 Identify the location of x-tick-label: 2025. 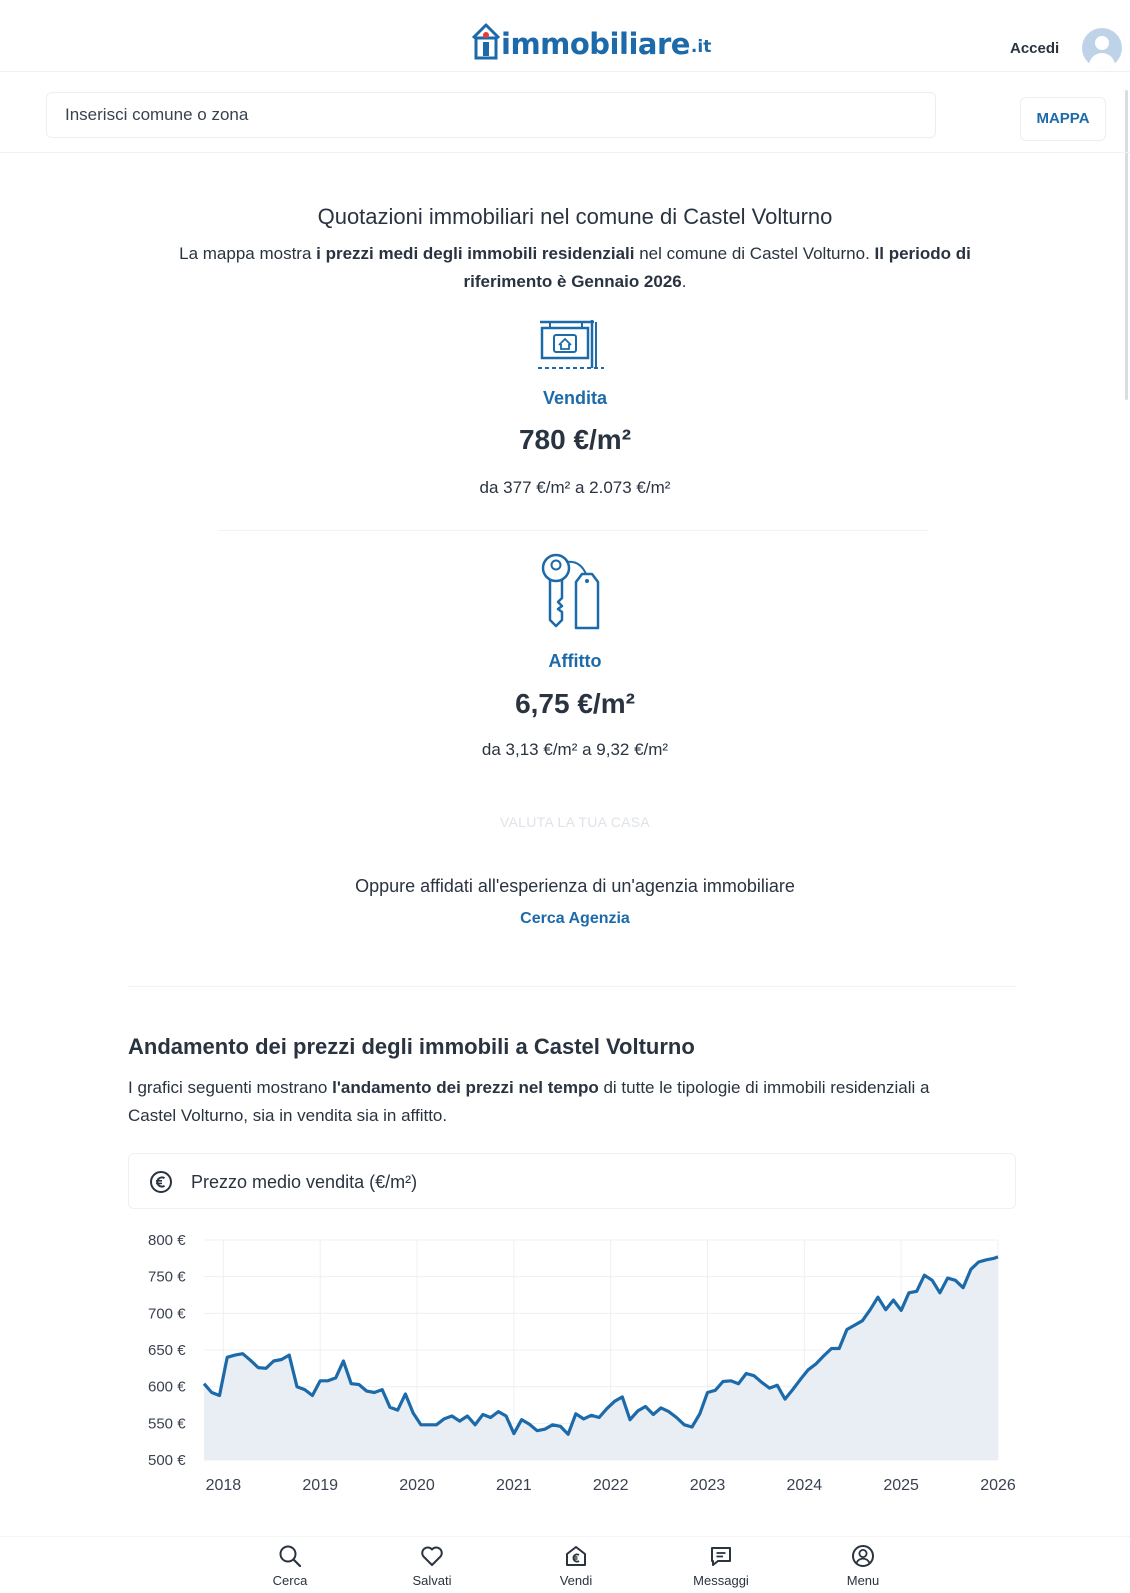
(901, 1485).